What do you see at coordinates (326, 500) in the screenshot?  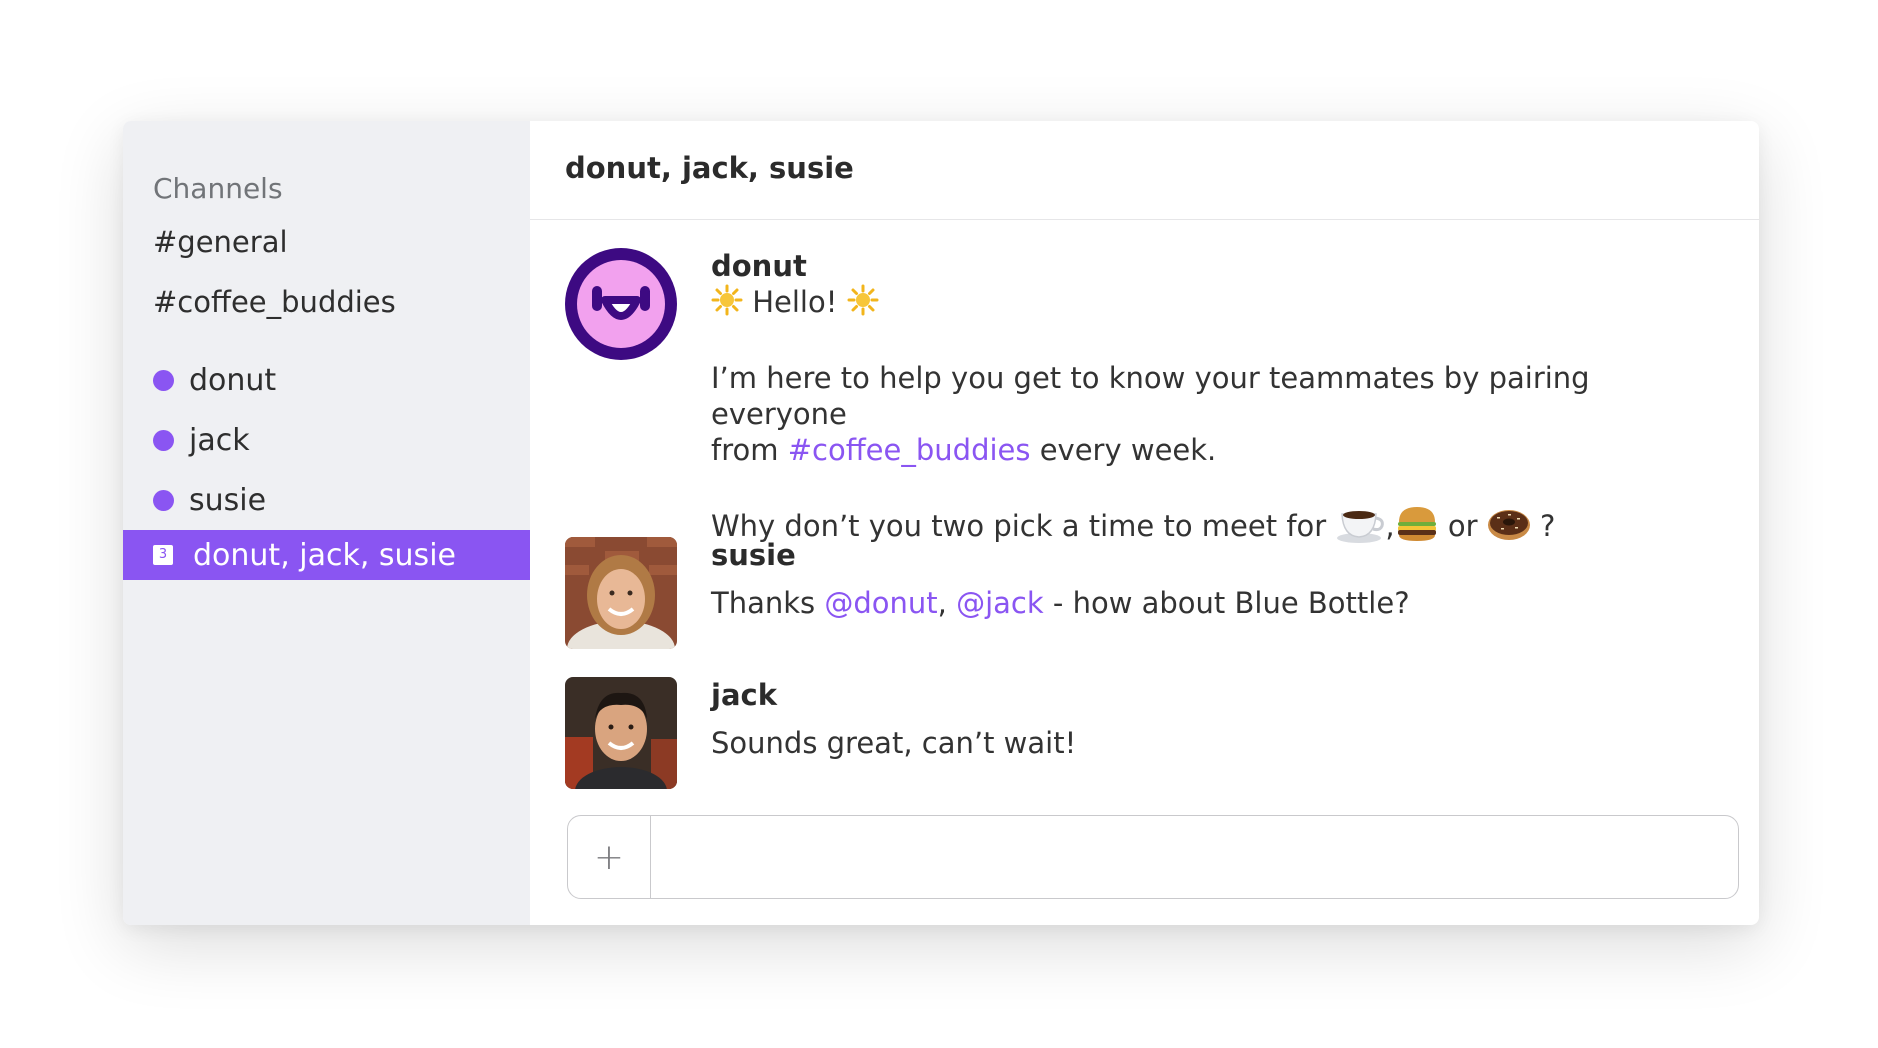 I see `sidebar-item-susie: susie` at bounding box center [326, 500].